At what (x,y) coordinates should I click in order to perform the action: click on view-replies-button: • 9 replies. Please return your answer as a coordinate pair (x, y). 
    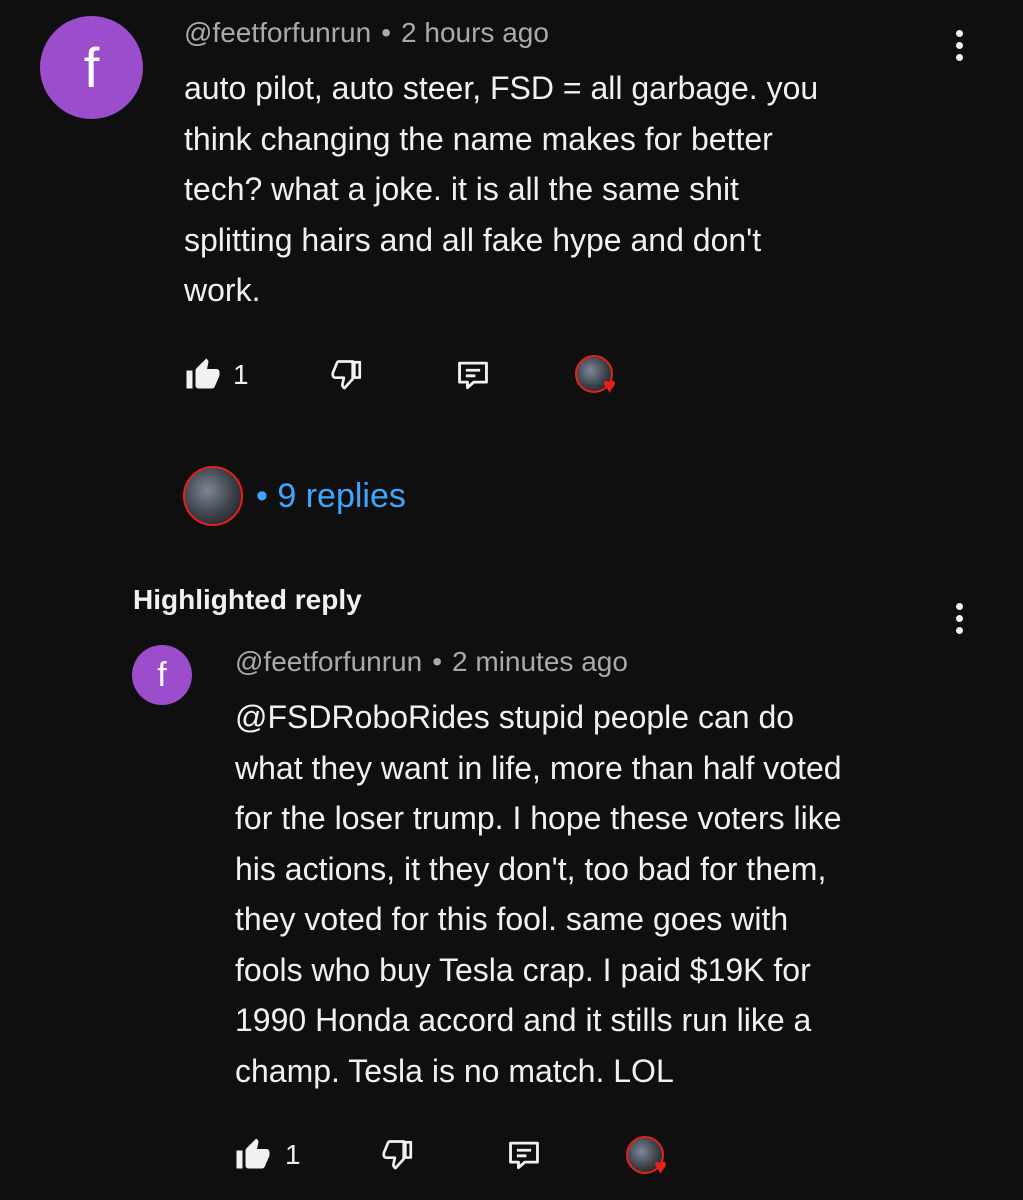
    Looking at the image, I should click on (331, 496).